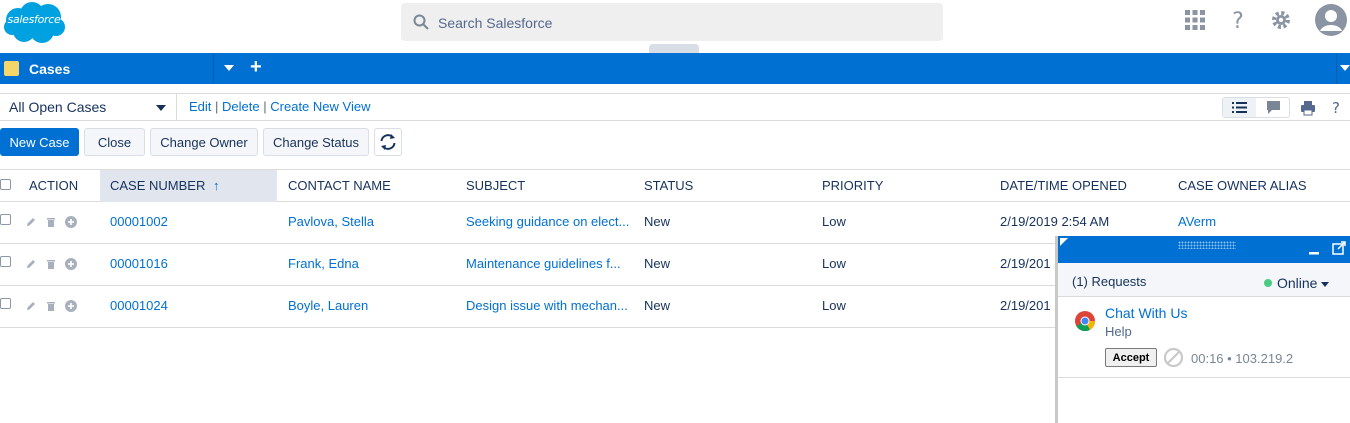  What do you see at coordinates (1207, 245) in the screenshot?
I see `drag-handle` at bounding box center [1207, 245].